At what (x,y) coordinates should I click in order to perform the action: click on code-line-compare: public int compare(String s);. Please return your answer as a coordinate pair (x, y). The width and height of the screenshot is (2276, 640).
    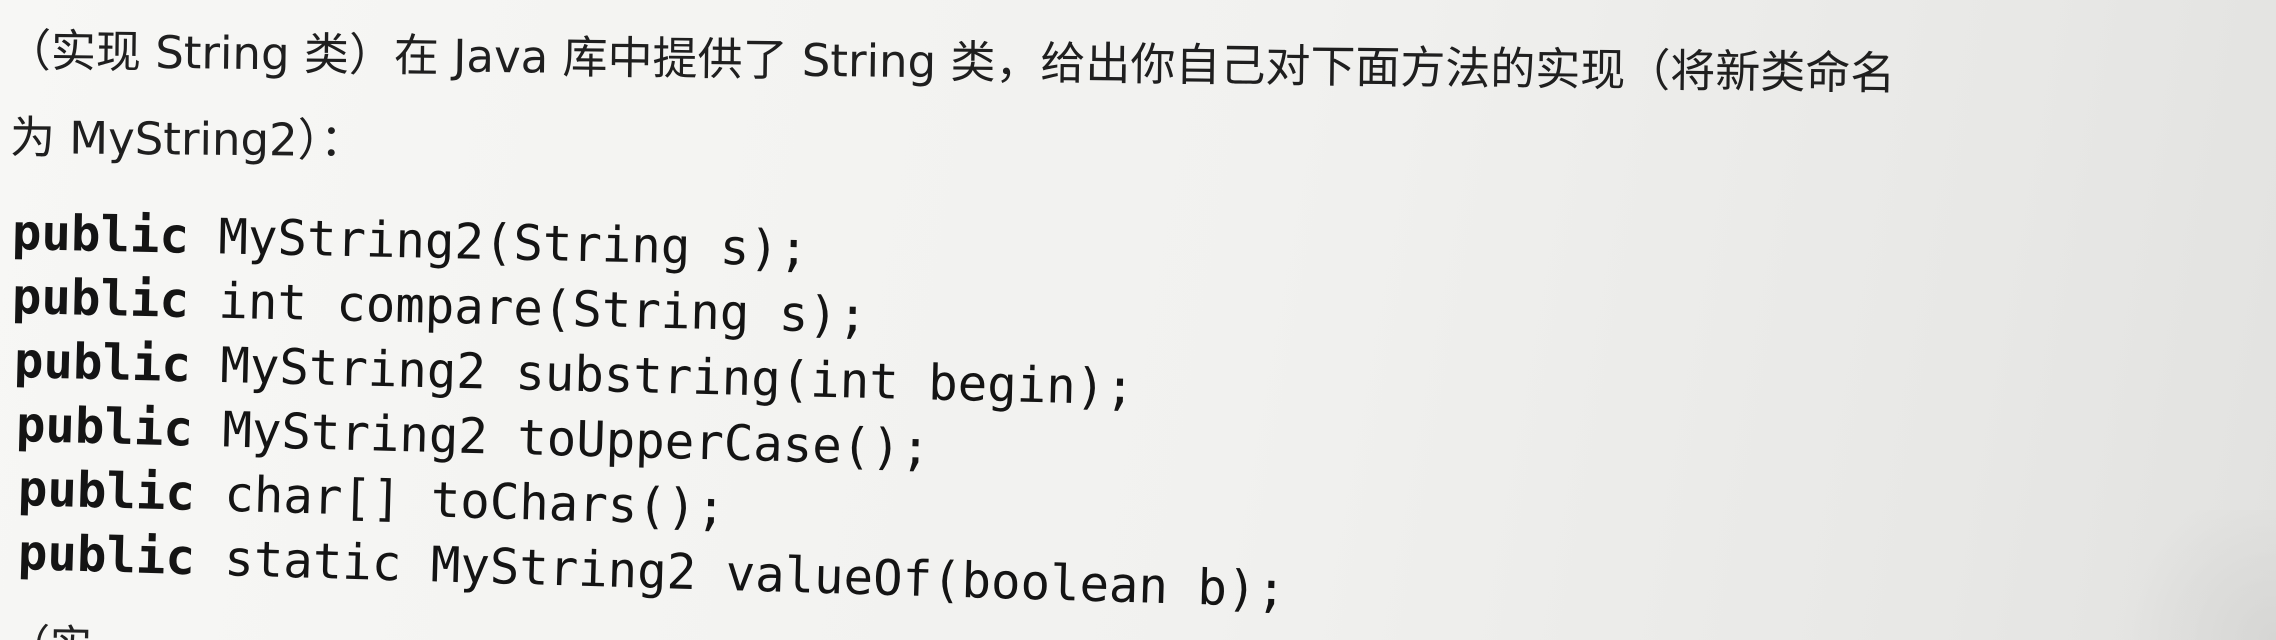
    Looking at the image, I should click on (439, 306).